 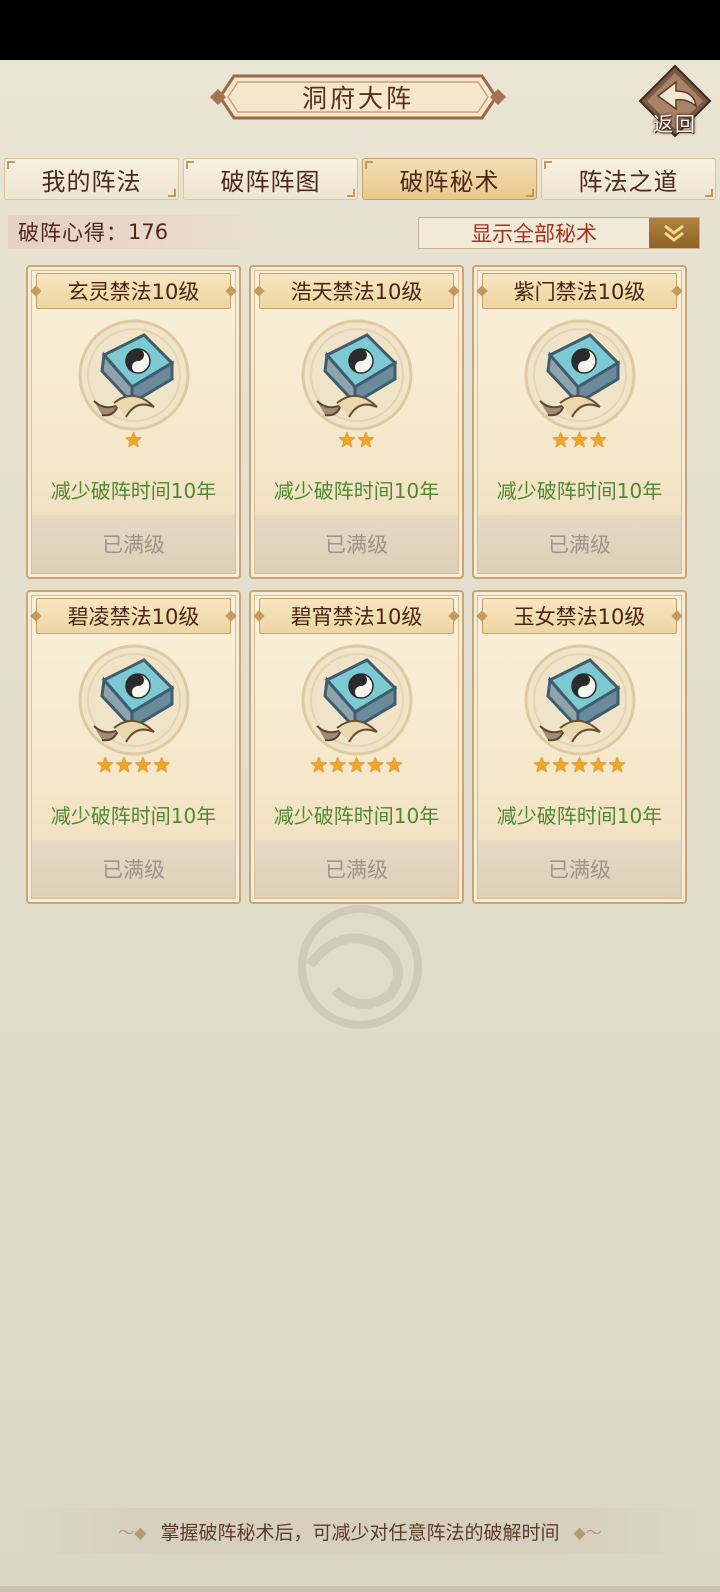 I want to click on filter-selected-value: 显示全部秘术, so click(x=534, y=234).